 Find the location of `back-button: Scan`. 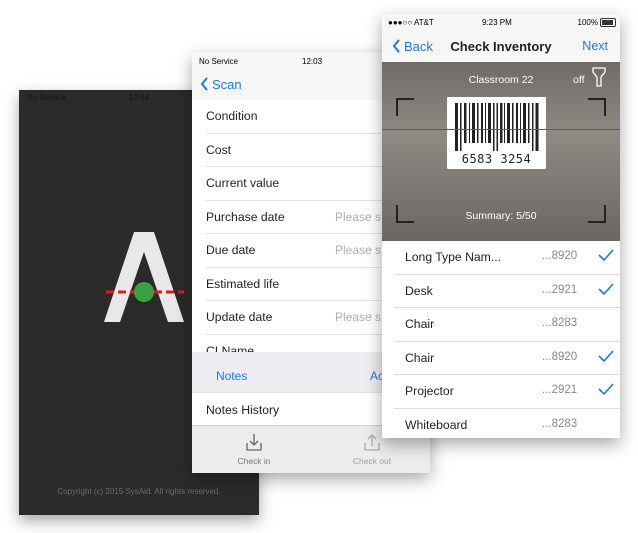

back-button: Scan is located at coordinates (221, 84).